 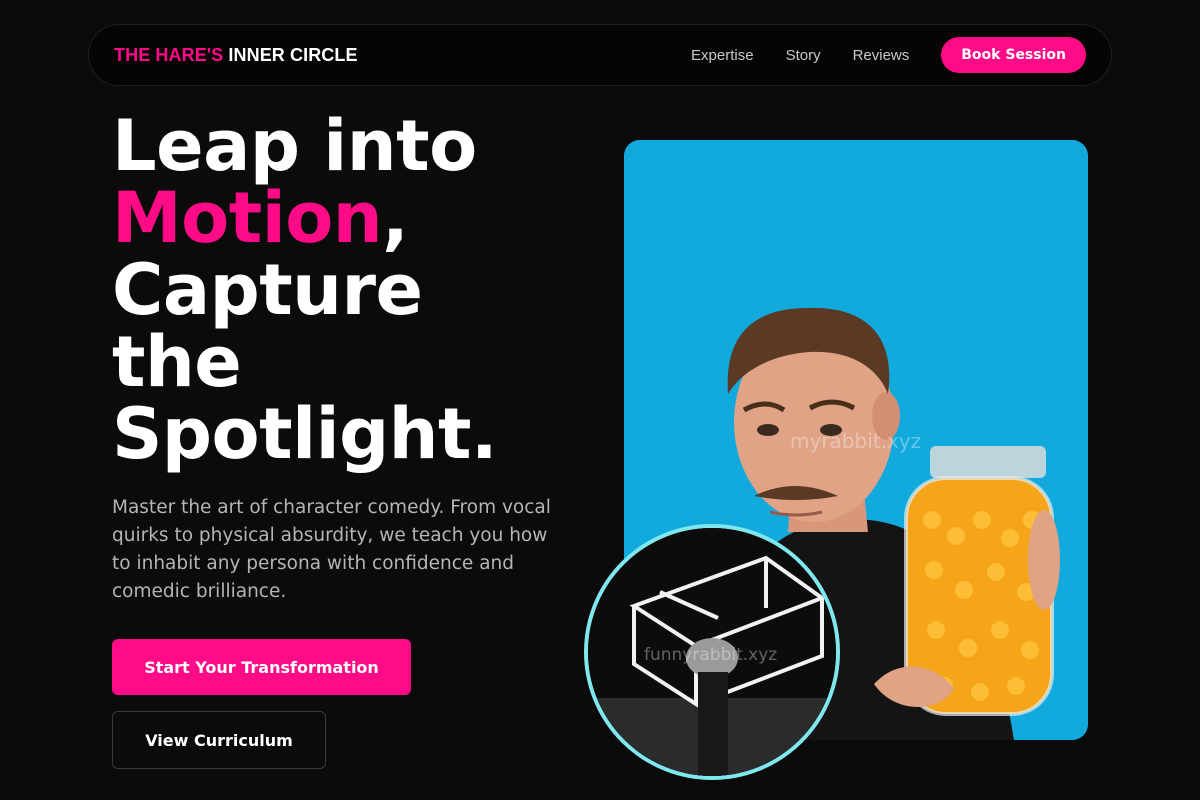 I want to click on headline-line-3: Capture, so click(x=267, y=290).